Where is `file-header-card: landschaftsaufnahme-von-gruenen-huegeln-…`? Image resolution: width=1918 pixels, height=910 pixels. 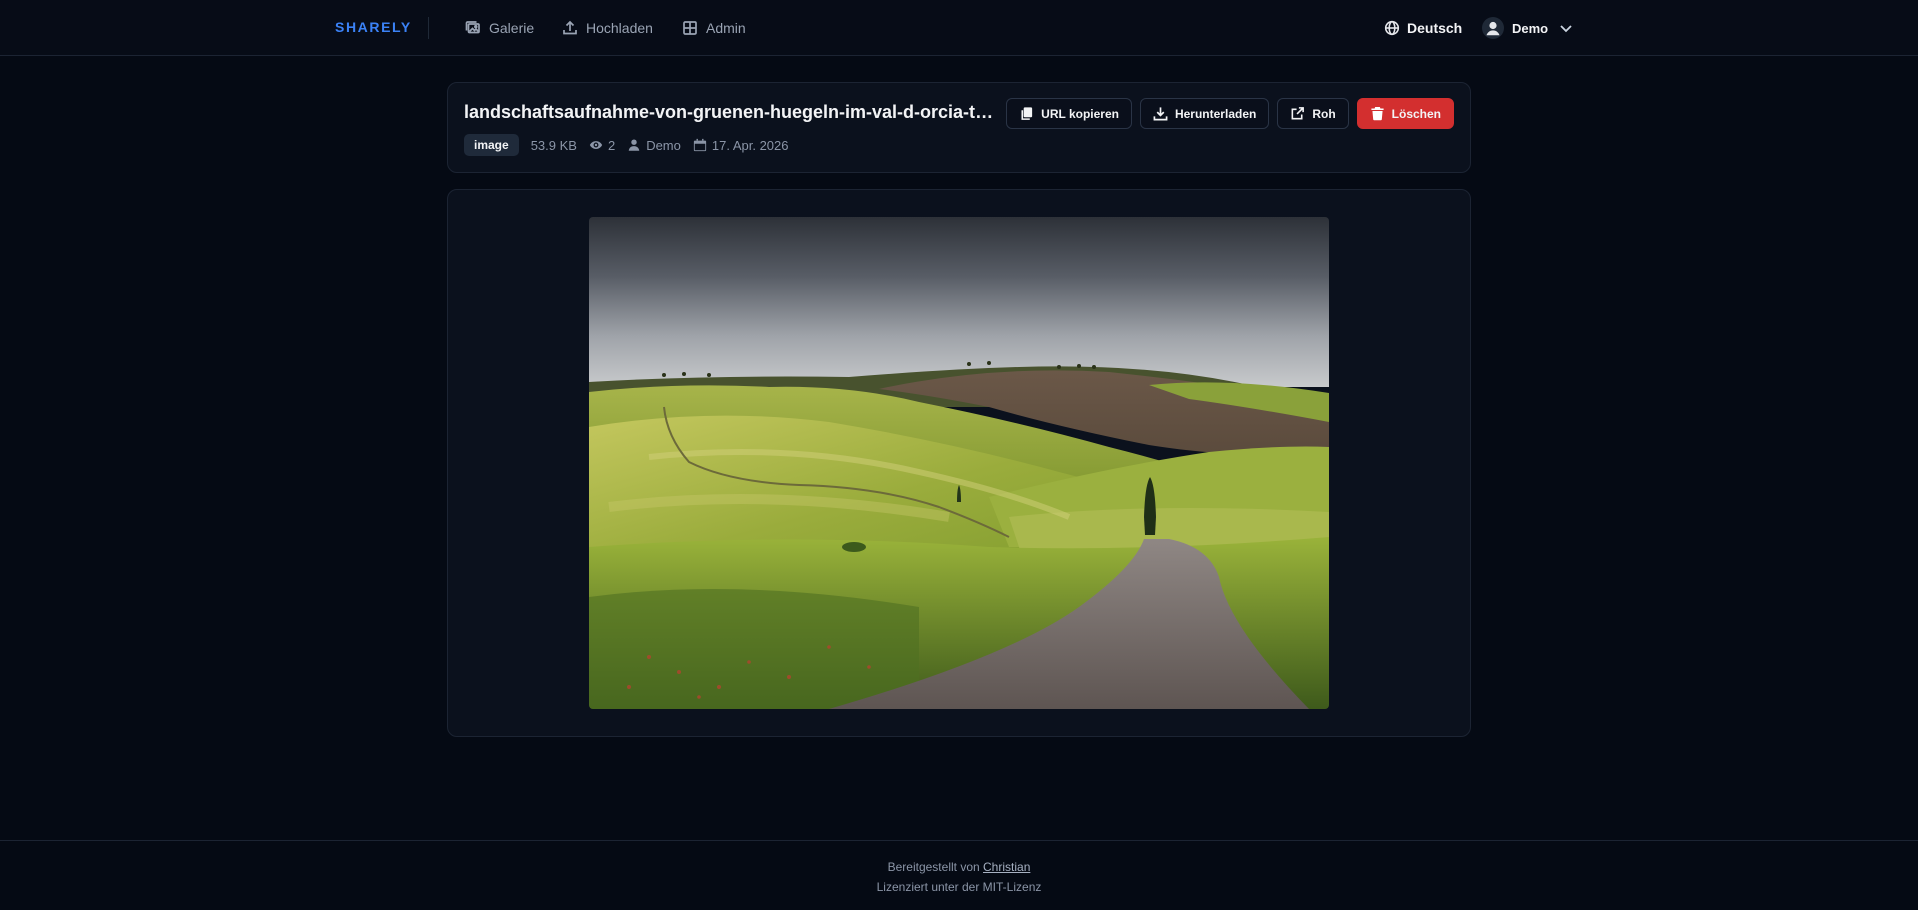 file-header-card: landschaftsaufnahme-von-gruenen-huegeln-… is located at coordinates (959, 127).